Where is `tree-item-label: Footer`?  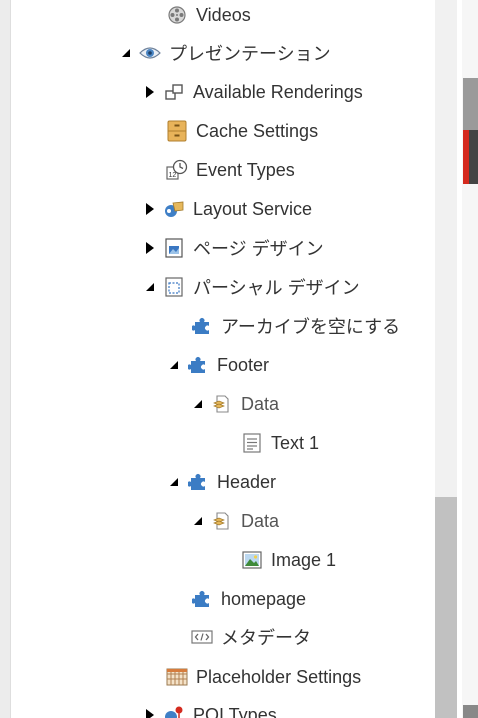
tree-item-label: Footer is located at coordinates (243, 364).